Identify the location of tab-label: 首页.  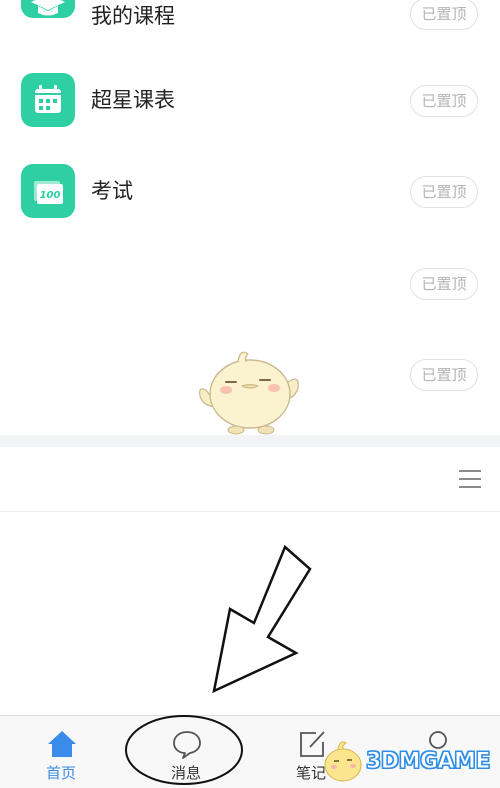
(60, 773).